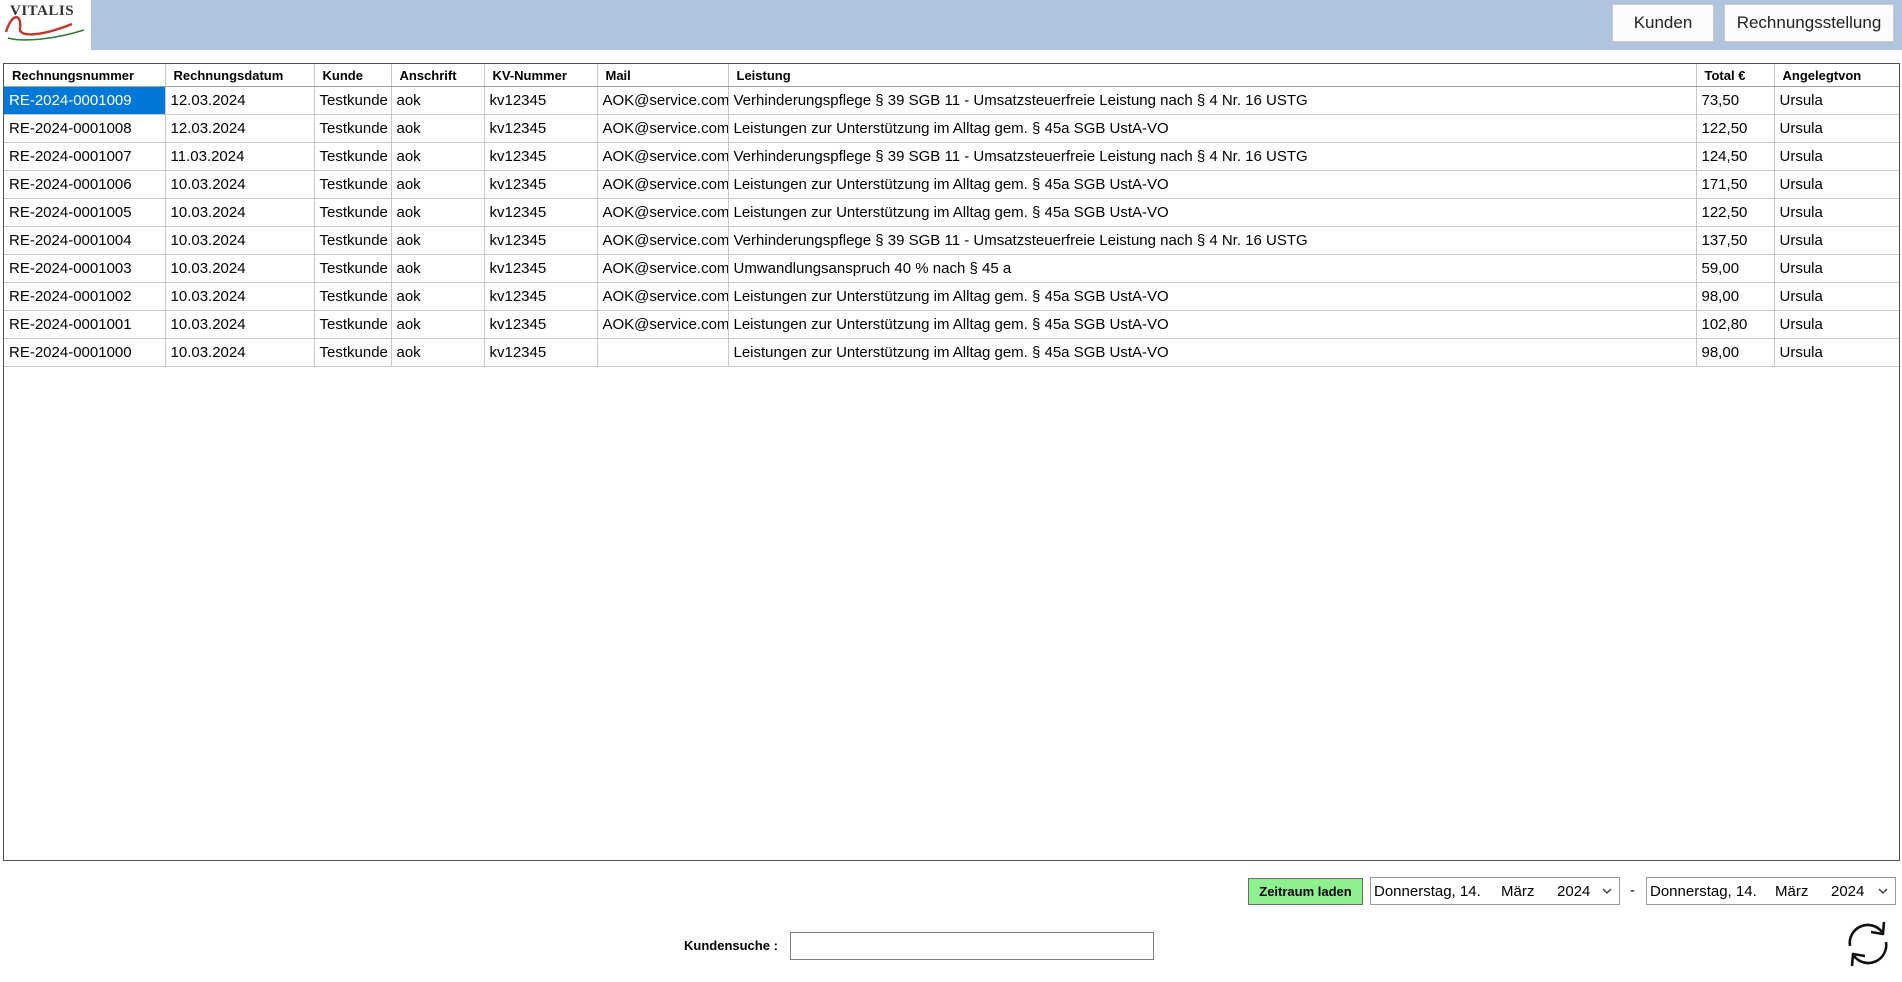 The width and height of the screenshot is (1902, 982). What do you see at coordinates (1735, 156) in the screenshot?
I see `cell-total: 124,50` at bounding box center [1735, 156].